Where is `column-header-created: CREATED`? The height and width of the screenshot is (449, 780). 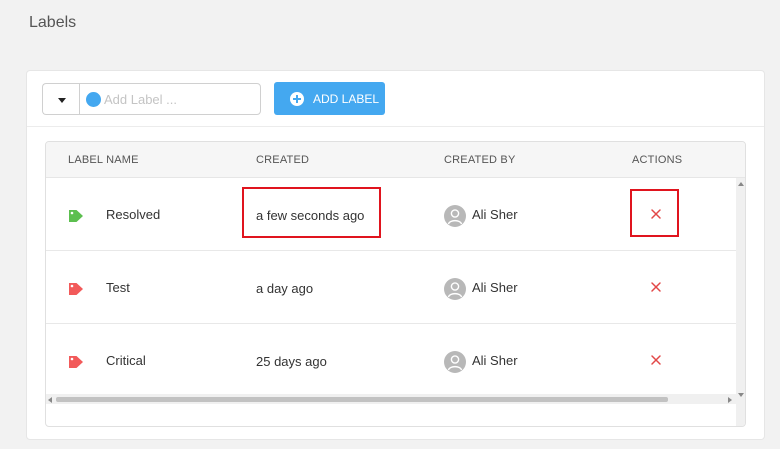
column-header-created: CREATED is located at coordinates (283, 160).